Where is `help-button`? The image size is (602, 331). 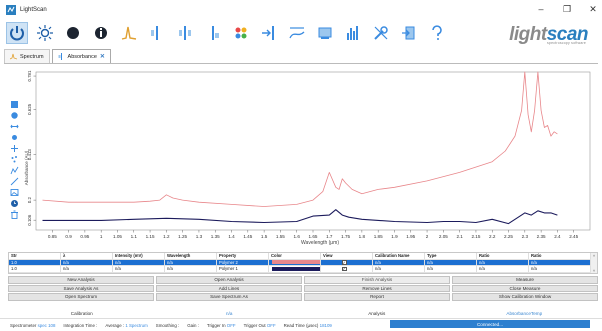
help-button is located at coordinates (437, 33).